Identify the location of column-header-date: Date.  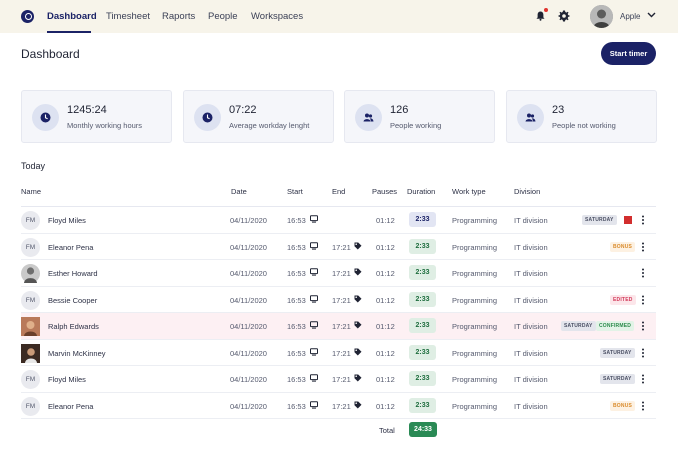
(239, 191).